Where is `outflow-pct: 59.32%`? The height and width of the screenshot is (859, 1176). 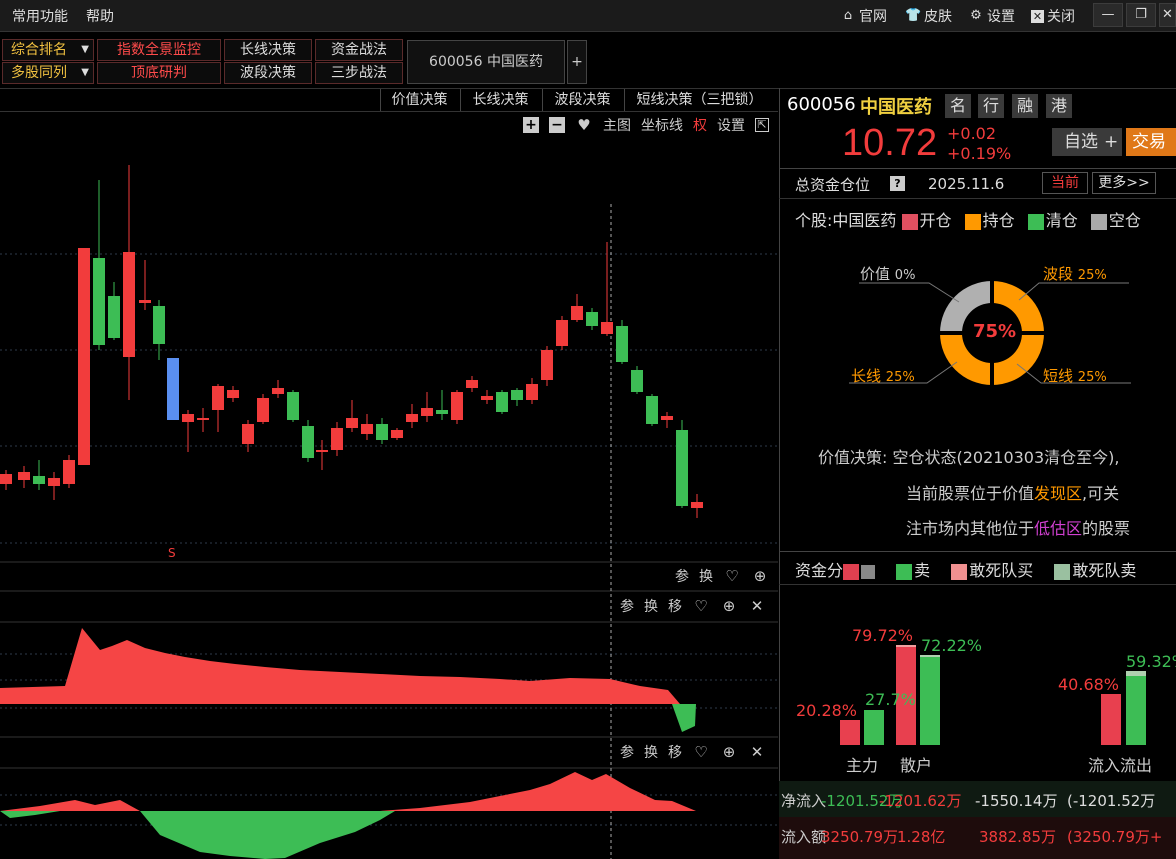
outflow-pct: 59.32% is located at coordinates (1151, 661).